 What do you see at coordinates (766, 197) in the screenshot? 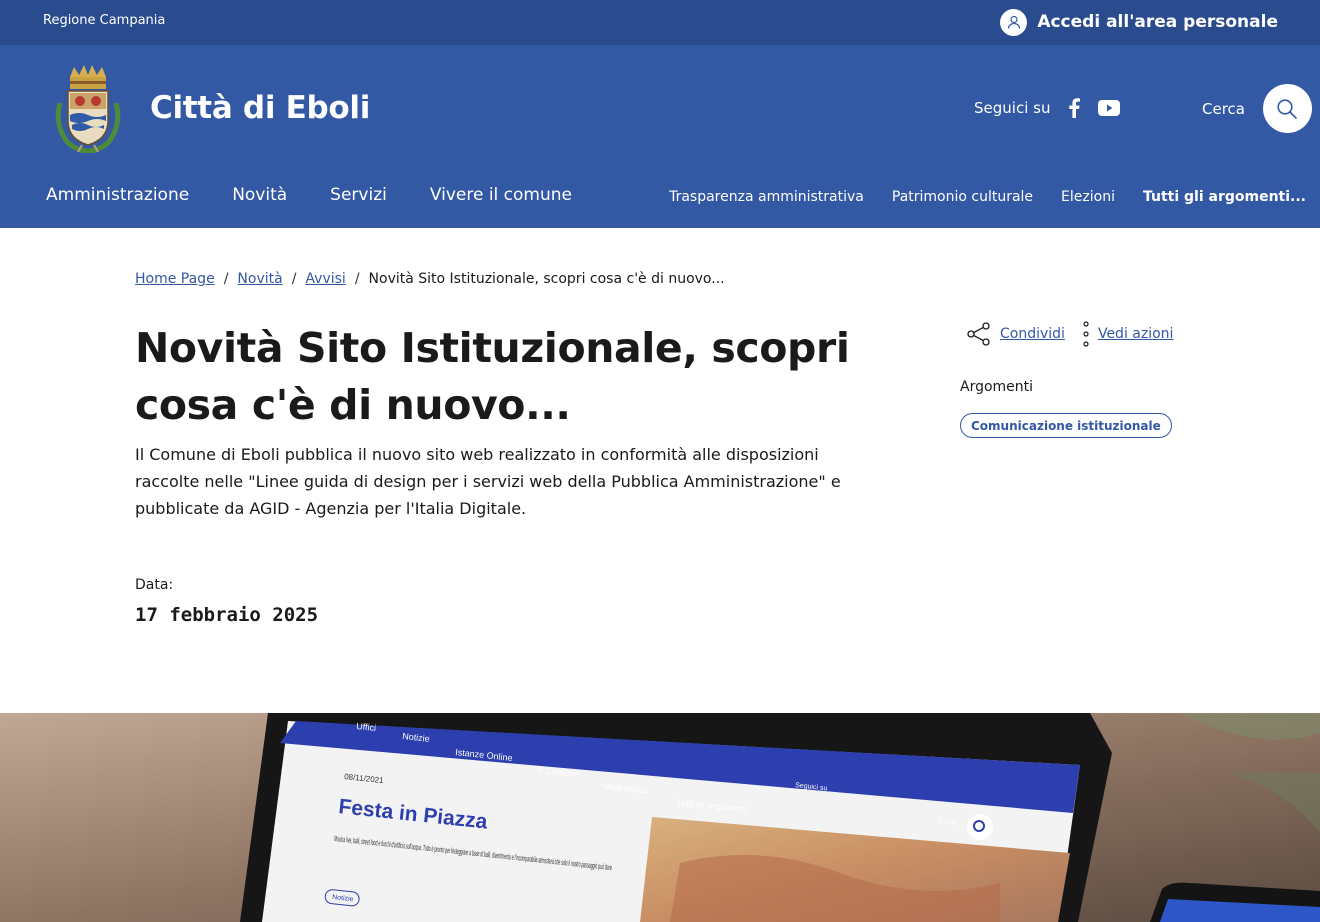
I see `nav-item-trasparenza: Trasparenza amministrativa` at bounding box center [766, 197].